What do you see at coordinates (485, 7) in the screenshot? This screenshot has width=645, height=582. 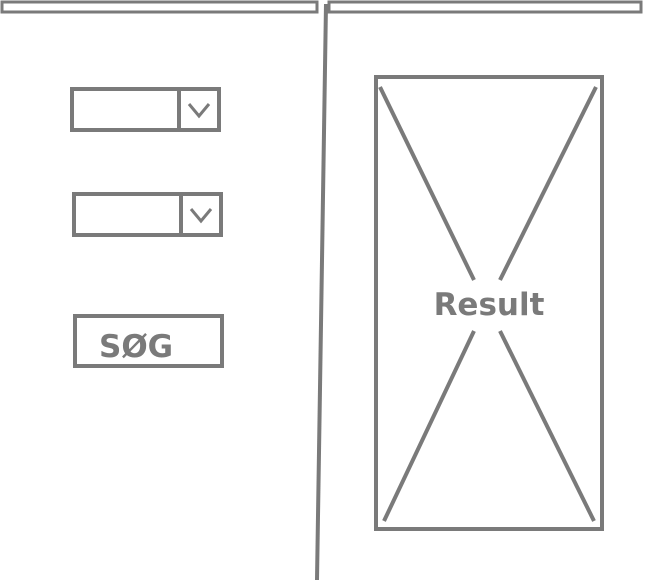 I see `top-bar-right` at bounding box center [485, 7].